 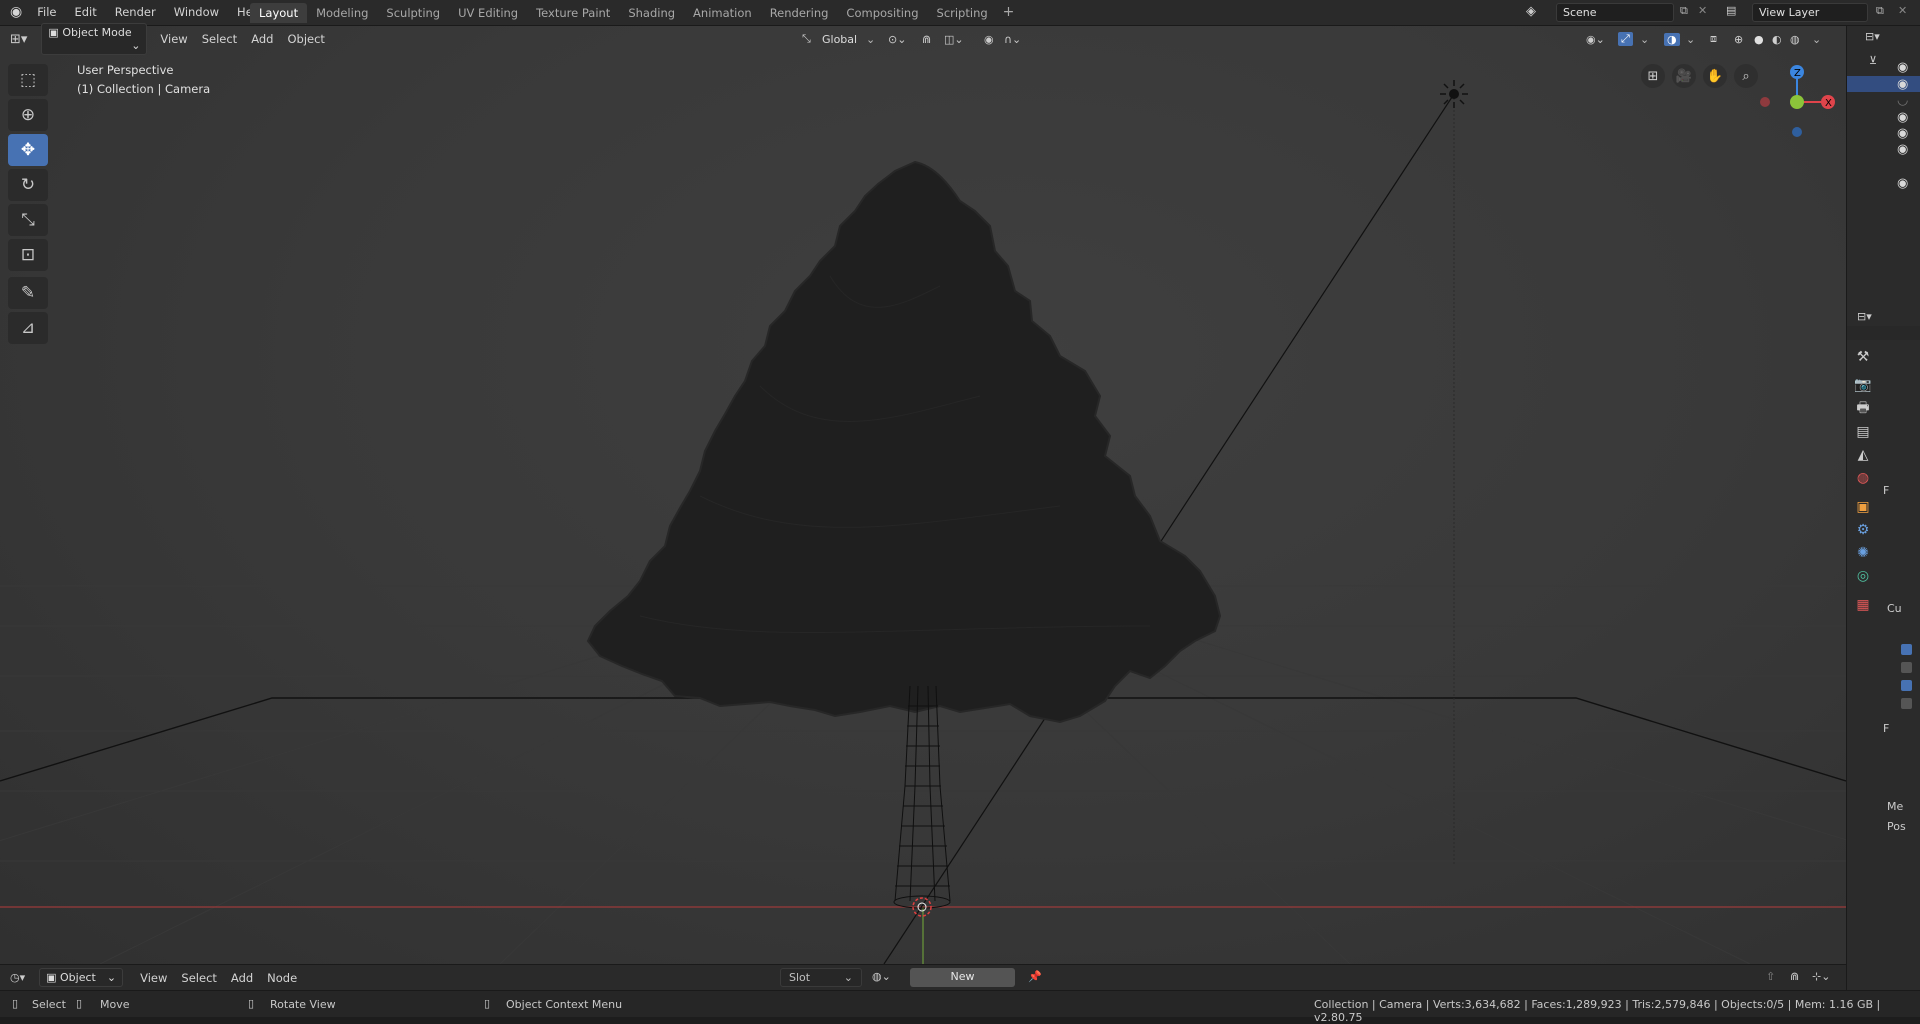 I want to click on tab-texture-paint: Texture Paint, so click(x=573, y=13).